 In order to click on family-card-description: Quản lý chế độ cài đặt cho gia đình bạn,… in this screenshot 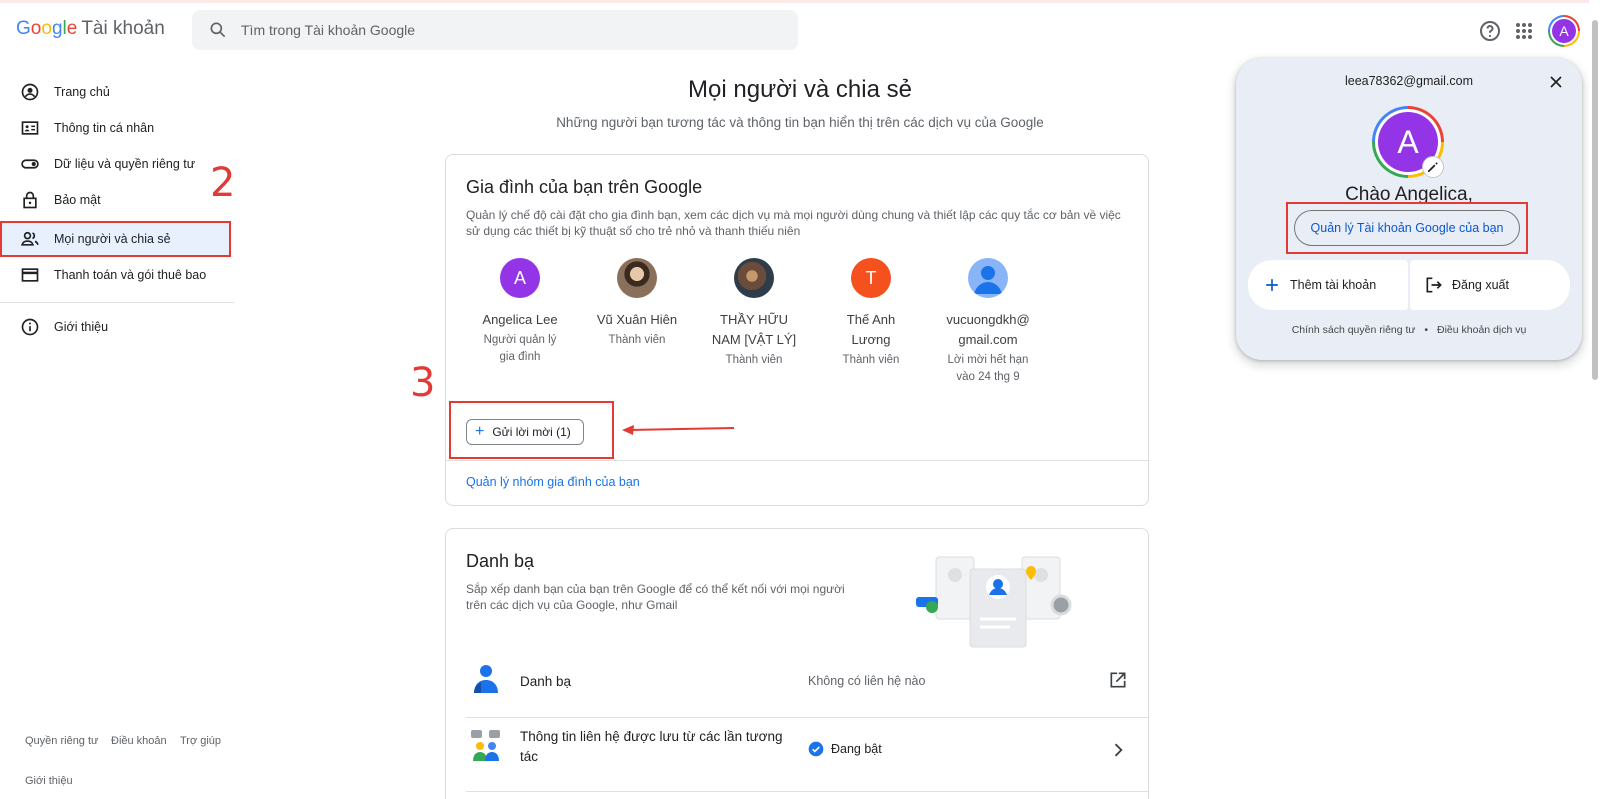, I will do `click(801, 223)`.